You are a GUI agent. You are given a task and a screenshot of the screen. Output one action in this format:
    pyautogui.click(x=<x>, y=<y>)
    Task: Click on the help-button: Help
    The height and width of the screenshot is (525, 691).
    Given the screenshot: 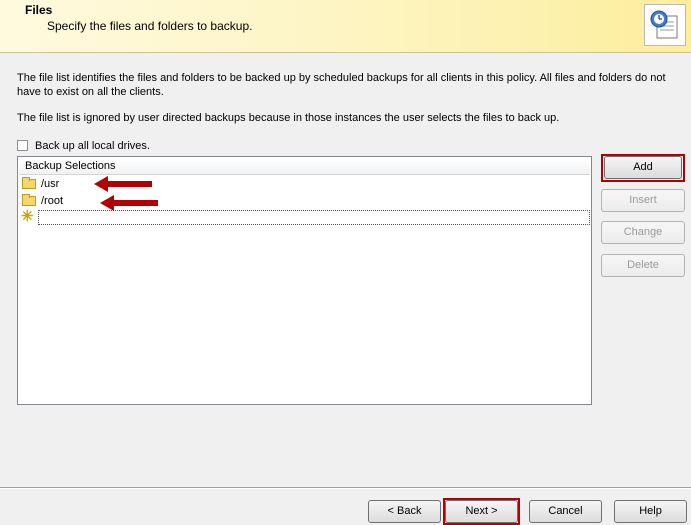 What is the action you would take?
    pyautogui.click(x=650, y=511)
    